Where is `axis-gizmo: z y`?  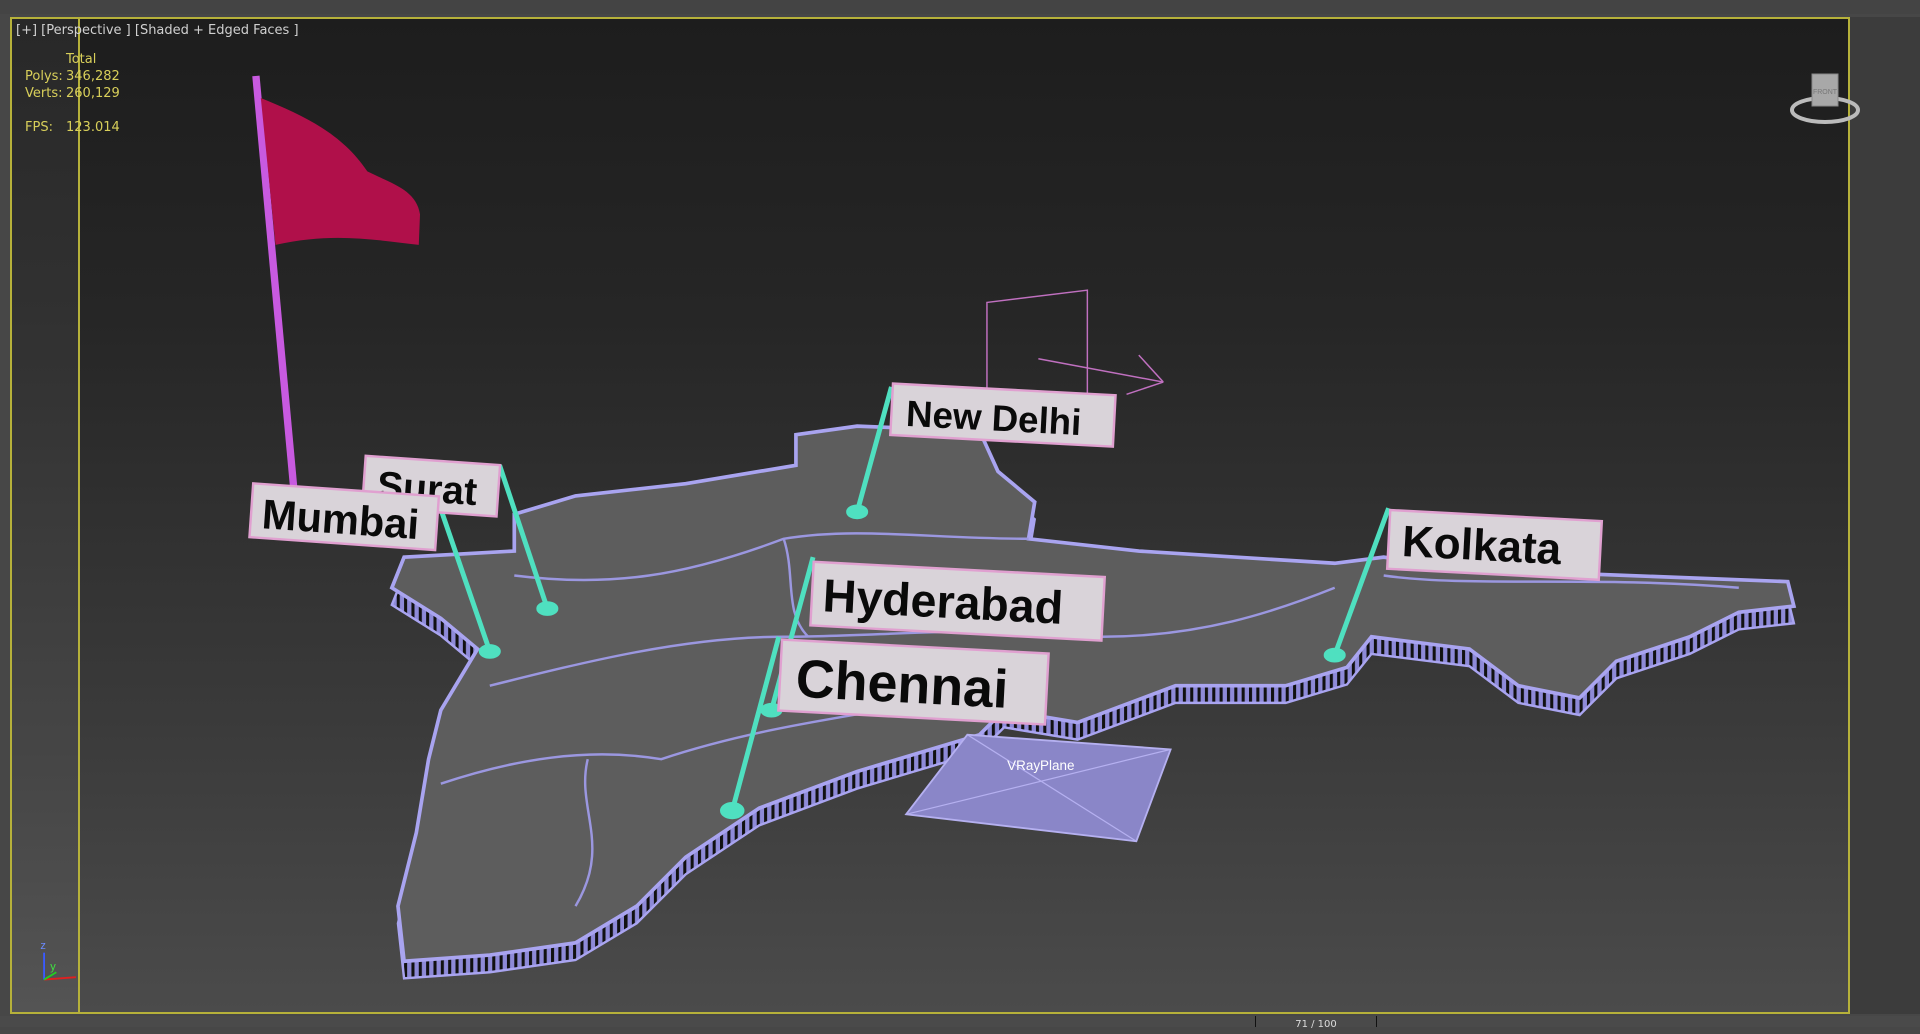
axis-gizmo: z y is located at coordinates (58, 960).